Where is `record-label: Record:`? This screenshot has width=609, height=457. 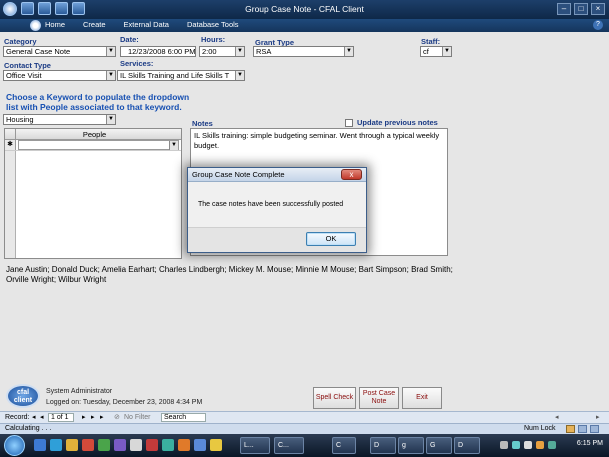
record-label: Record: is located at coordinates (17, 417).